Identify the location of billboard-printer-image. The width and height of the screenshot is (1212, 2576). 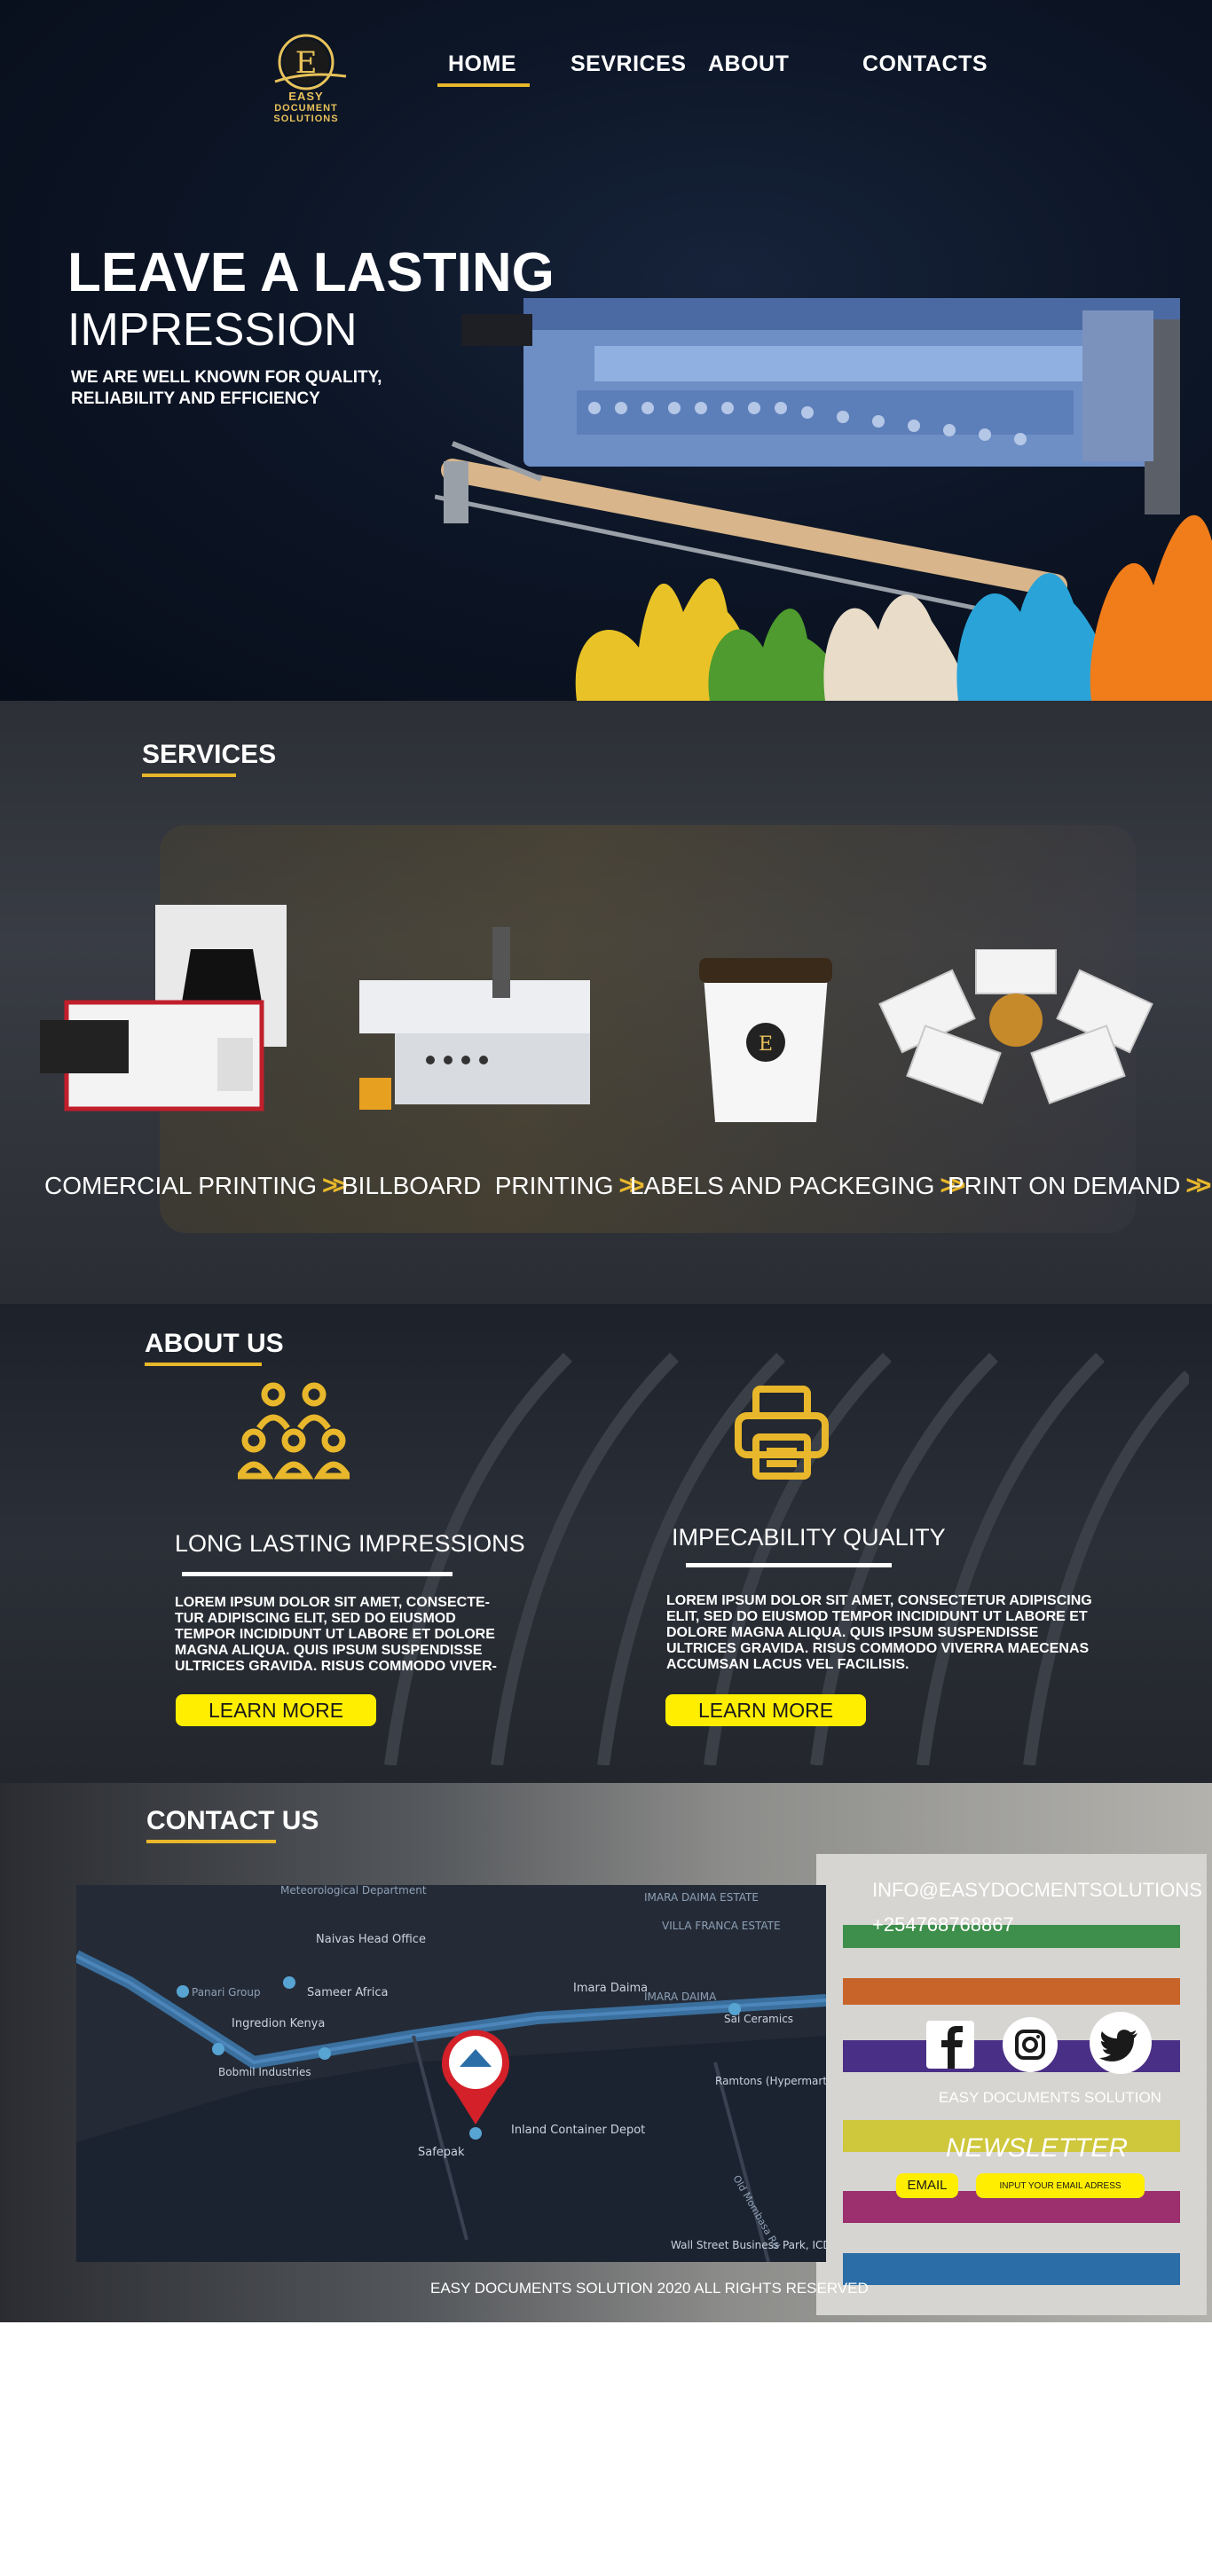
(475, 1018).